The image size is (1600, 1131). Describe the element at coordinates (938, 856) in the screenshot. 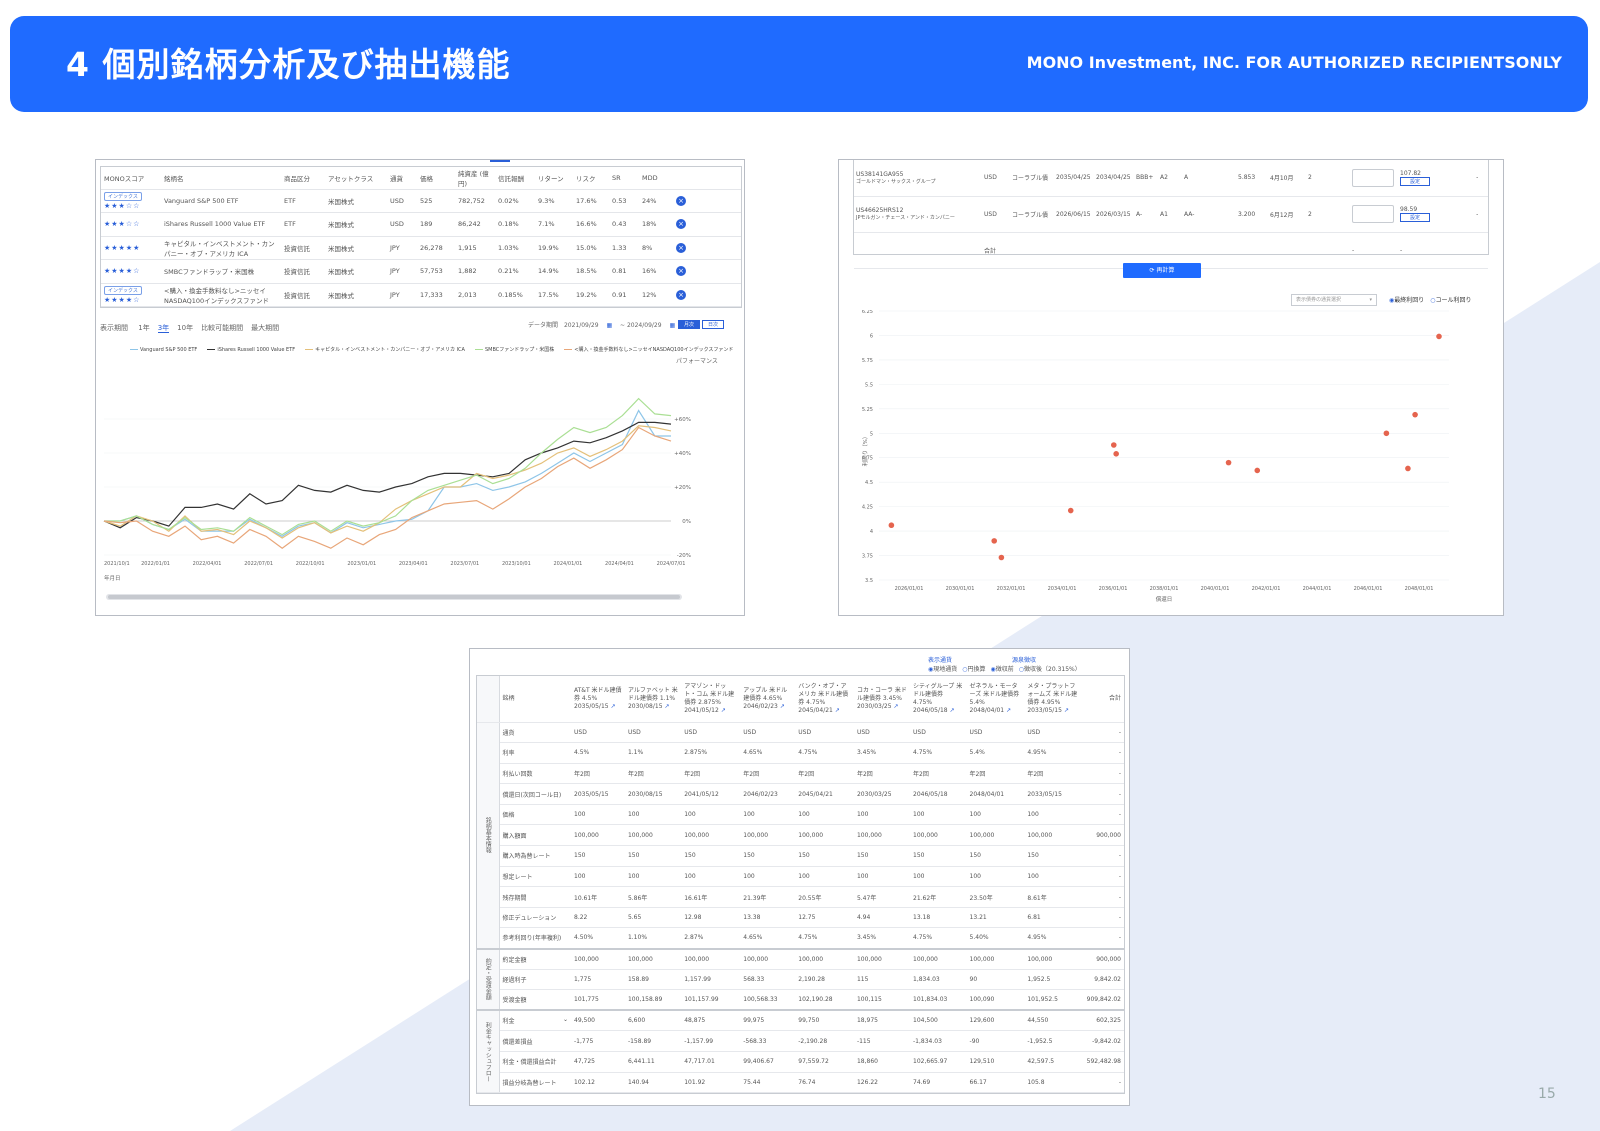

I see `value-cell: 150` at that location.